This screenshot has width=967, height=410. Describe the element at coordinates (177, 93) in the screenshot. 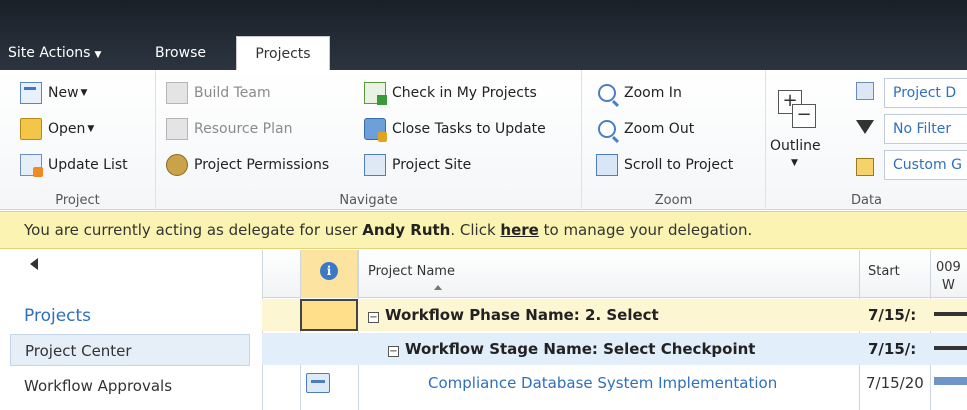

I see `build-team-icon` at that location.